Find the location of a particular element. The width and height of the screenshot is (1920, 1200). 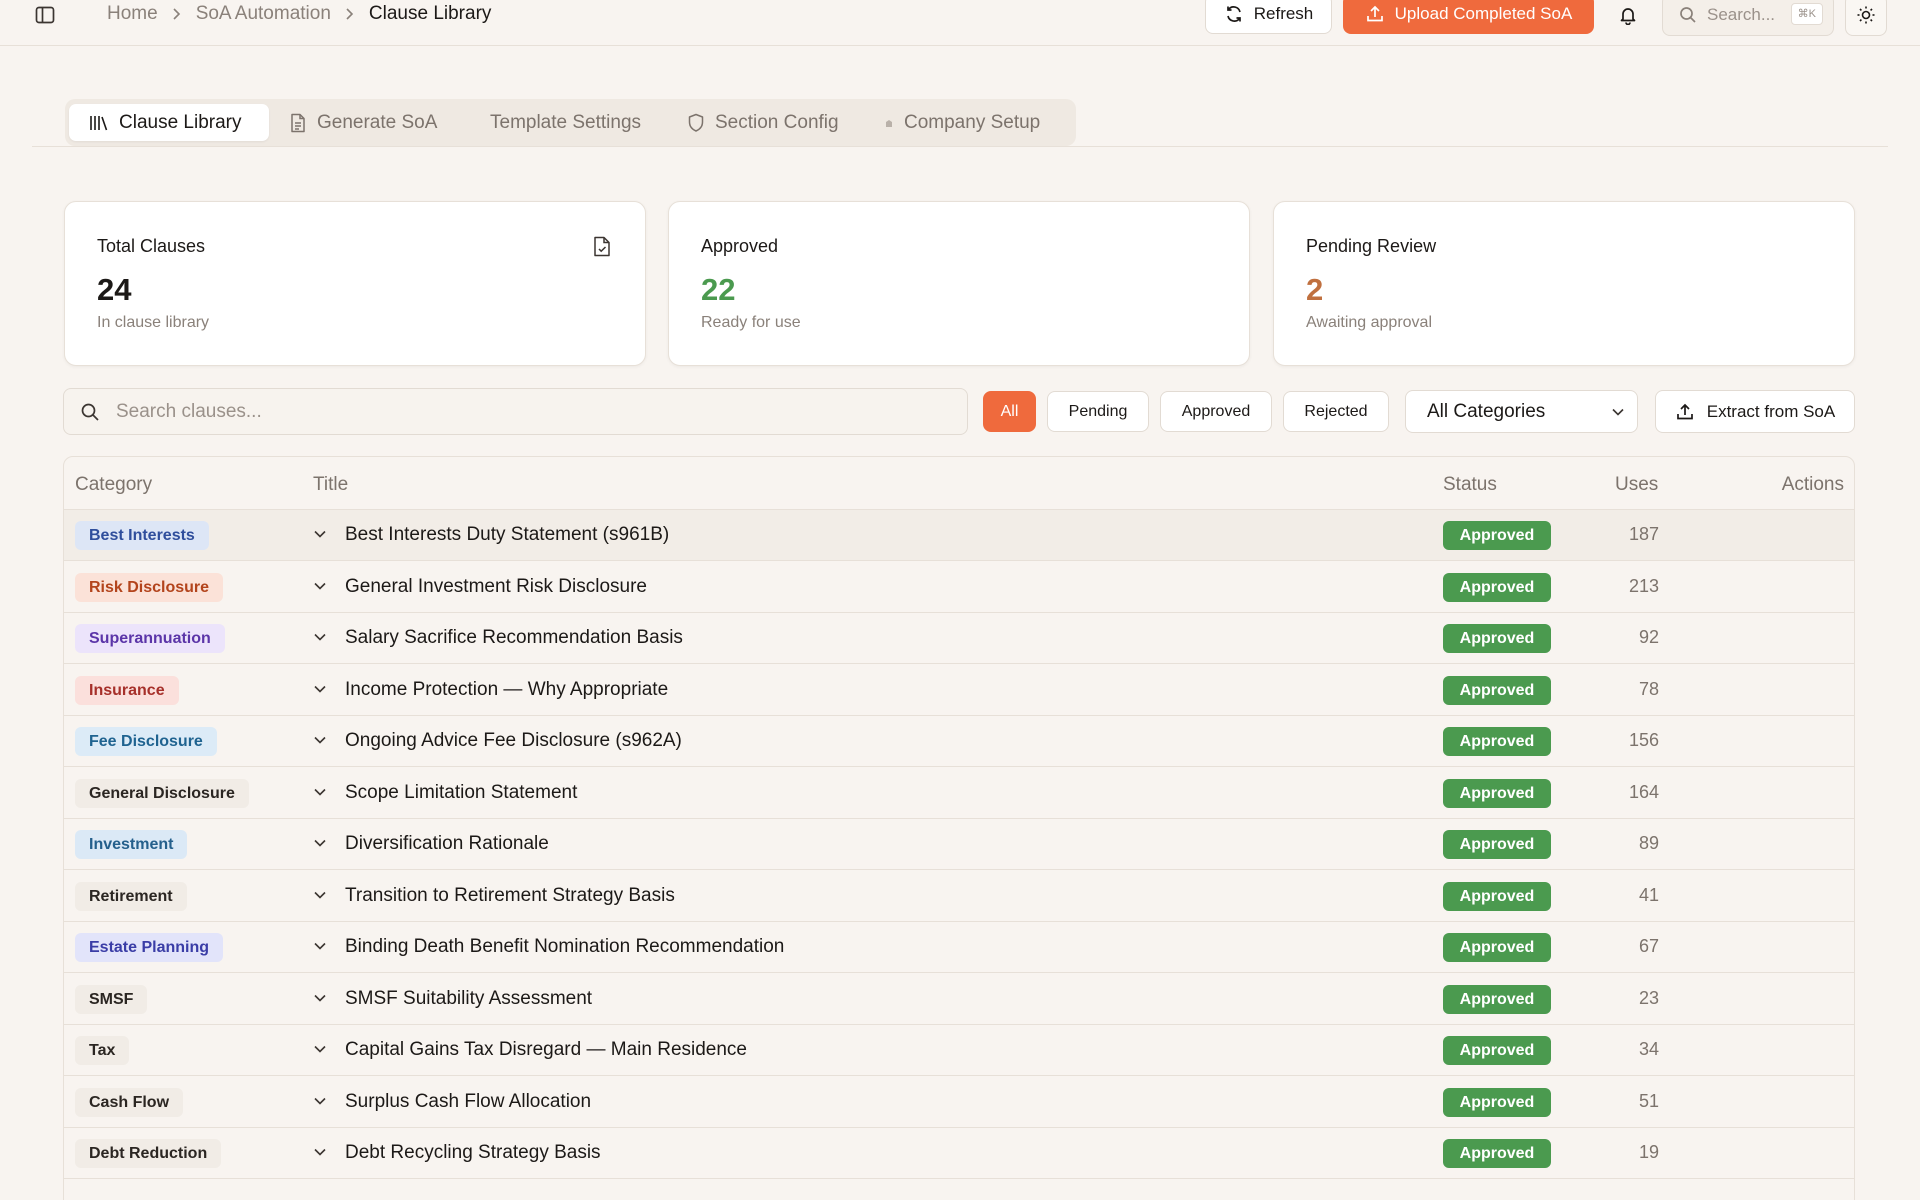

stat-label: Total Clauses is located at coordinates (151, 246).